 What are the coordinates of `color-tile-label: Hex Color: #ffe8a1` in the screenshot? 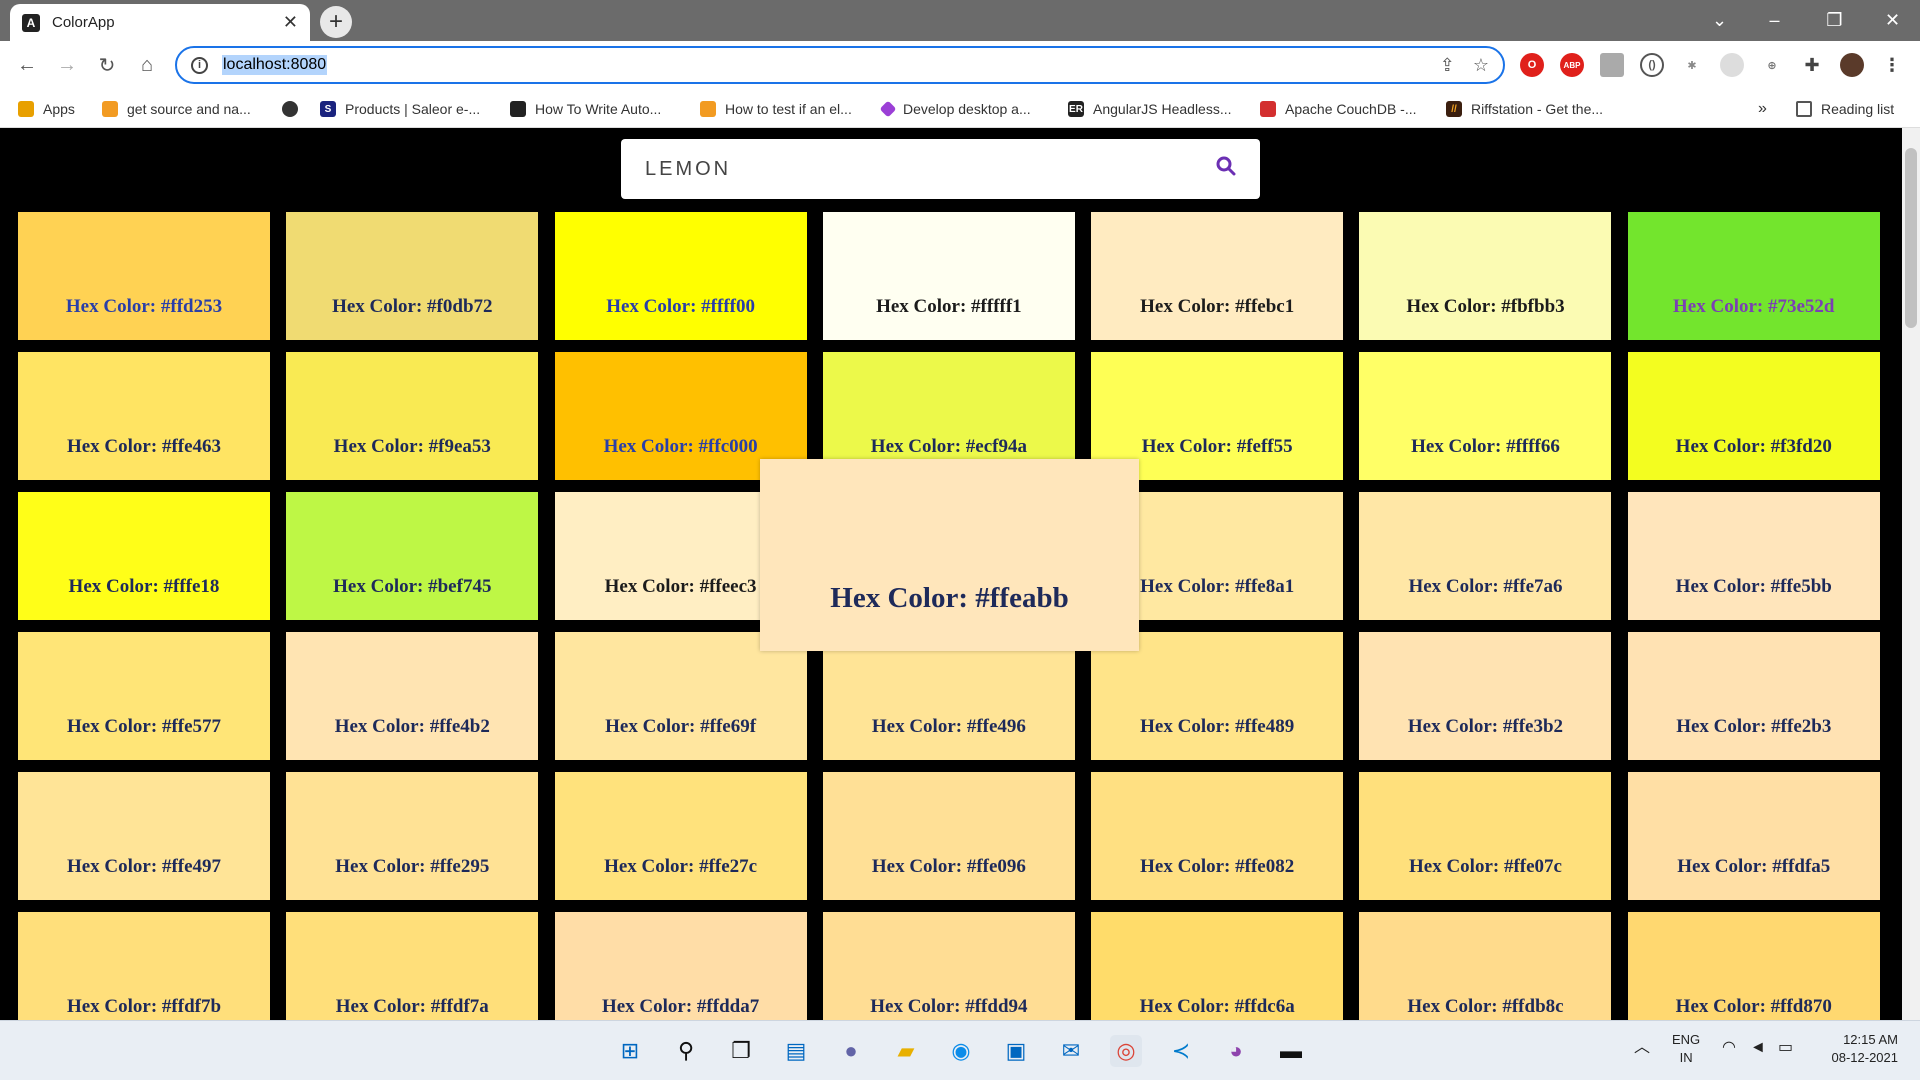 It's located at (1217, 586).